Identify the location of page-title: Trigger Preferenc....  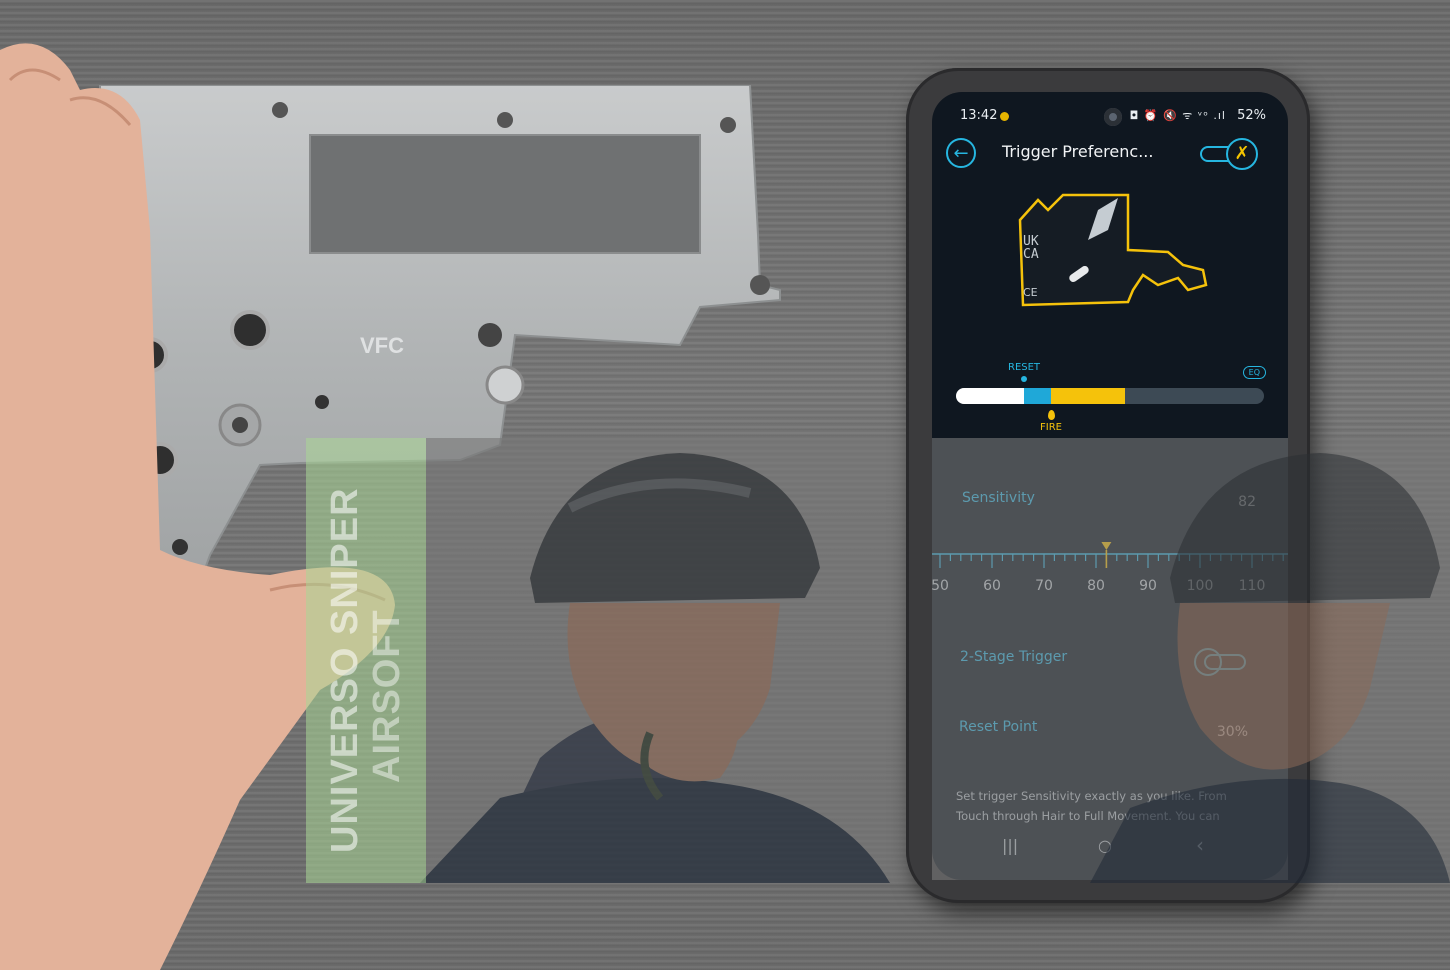
(1078, 151).